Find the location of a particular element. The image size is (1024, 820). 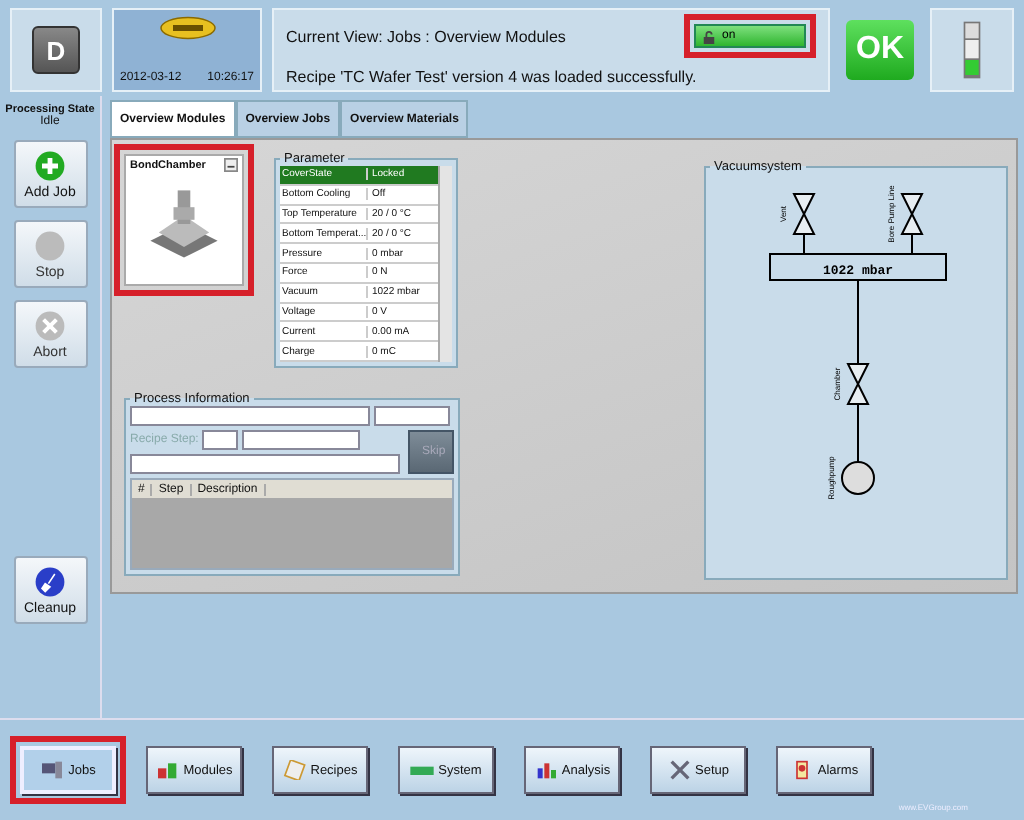

minimize-icon is located at coordinates (231, 165).